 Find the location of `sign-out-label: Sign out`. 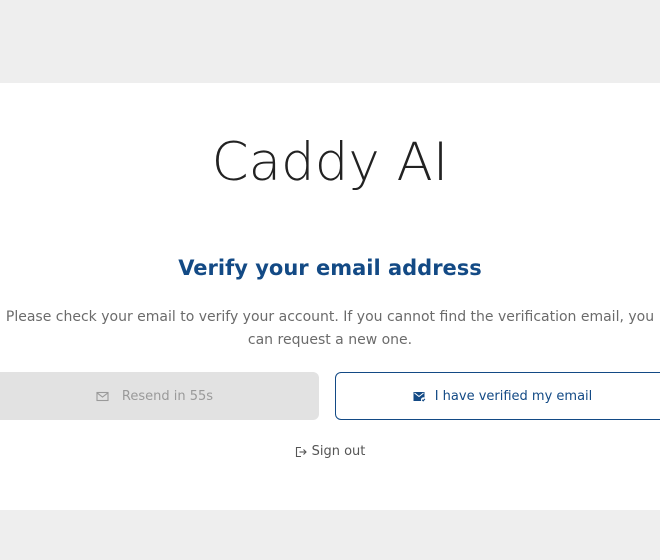

sign-out-label: Sign out is located at coordinates (338, 451).